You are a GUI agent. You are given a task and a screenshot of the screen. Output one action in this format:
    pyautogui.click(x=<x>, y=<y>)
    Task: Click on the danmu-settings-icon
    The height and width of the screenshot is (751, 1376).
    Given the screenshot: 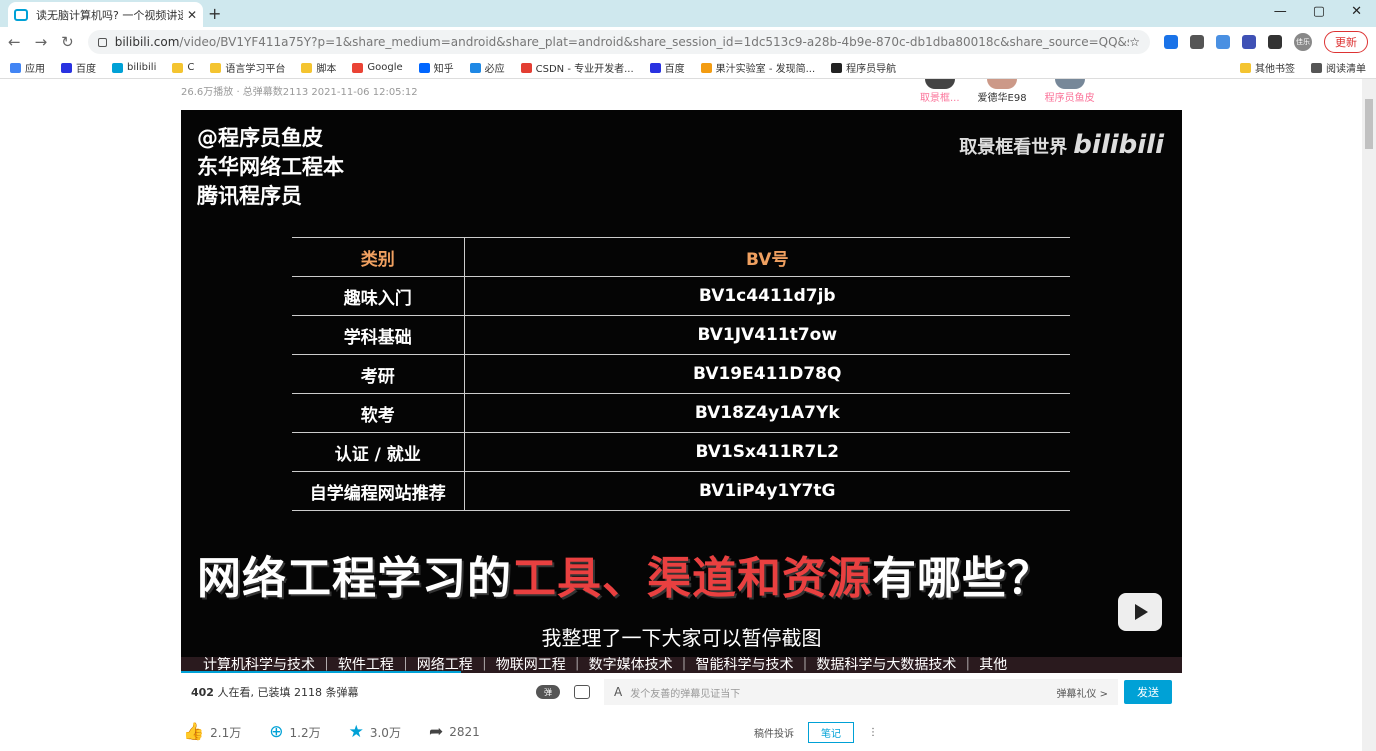 What is the action you would take?
    pyautogui.click(x=582, y=692)
    